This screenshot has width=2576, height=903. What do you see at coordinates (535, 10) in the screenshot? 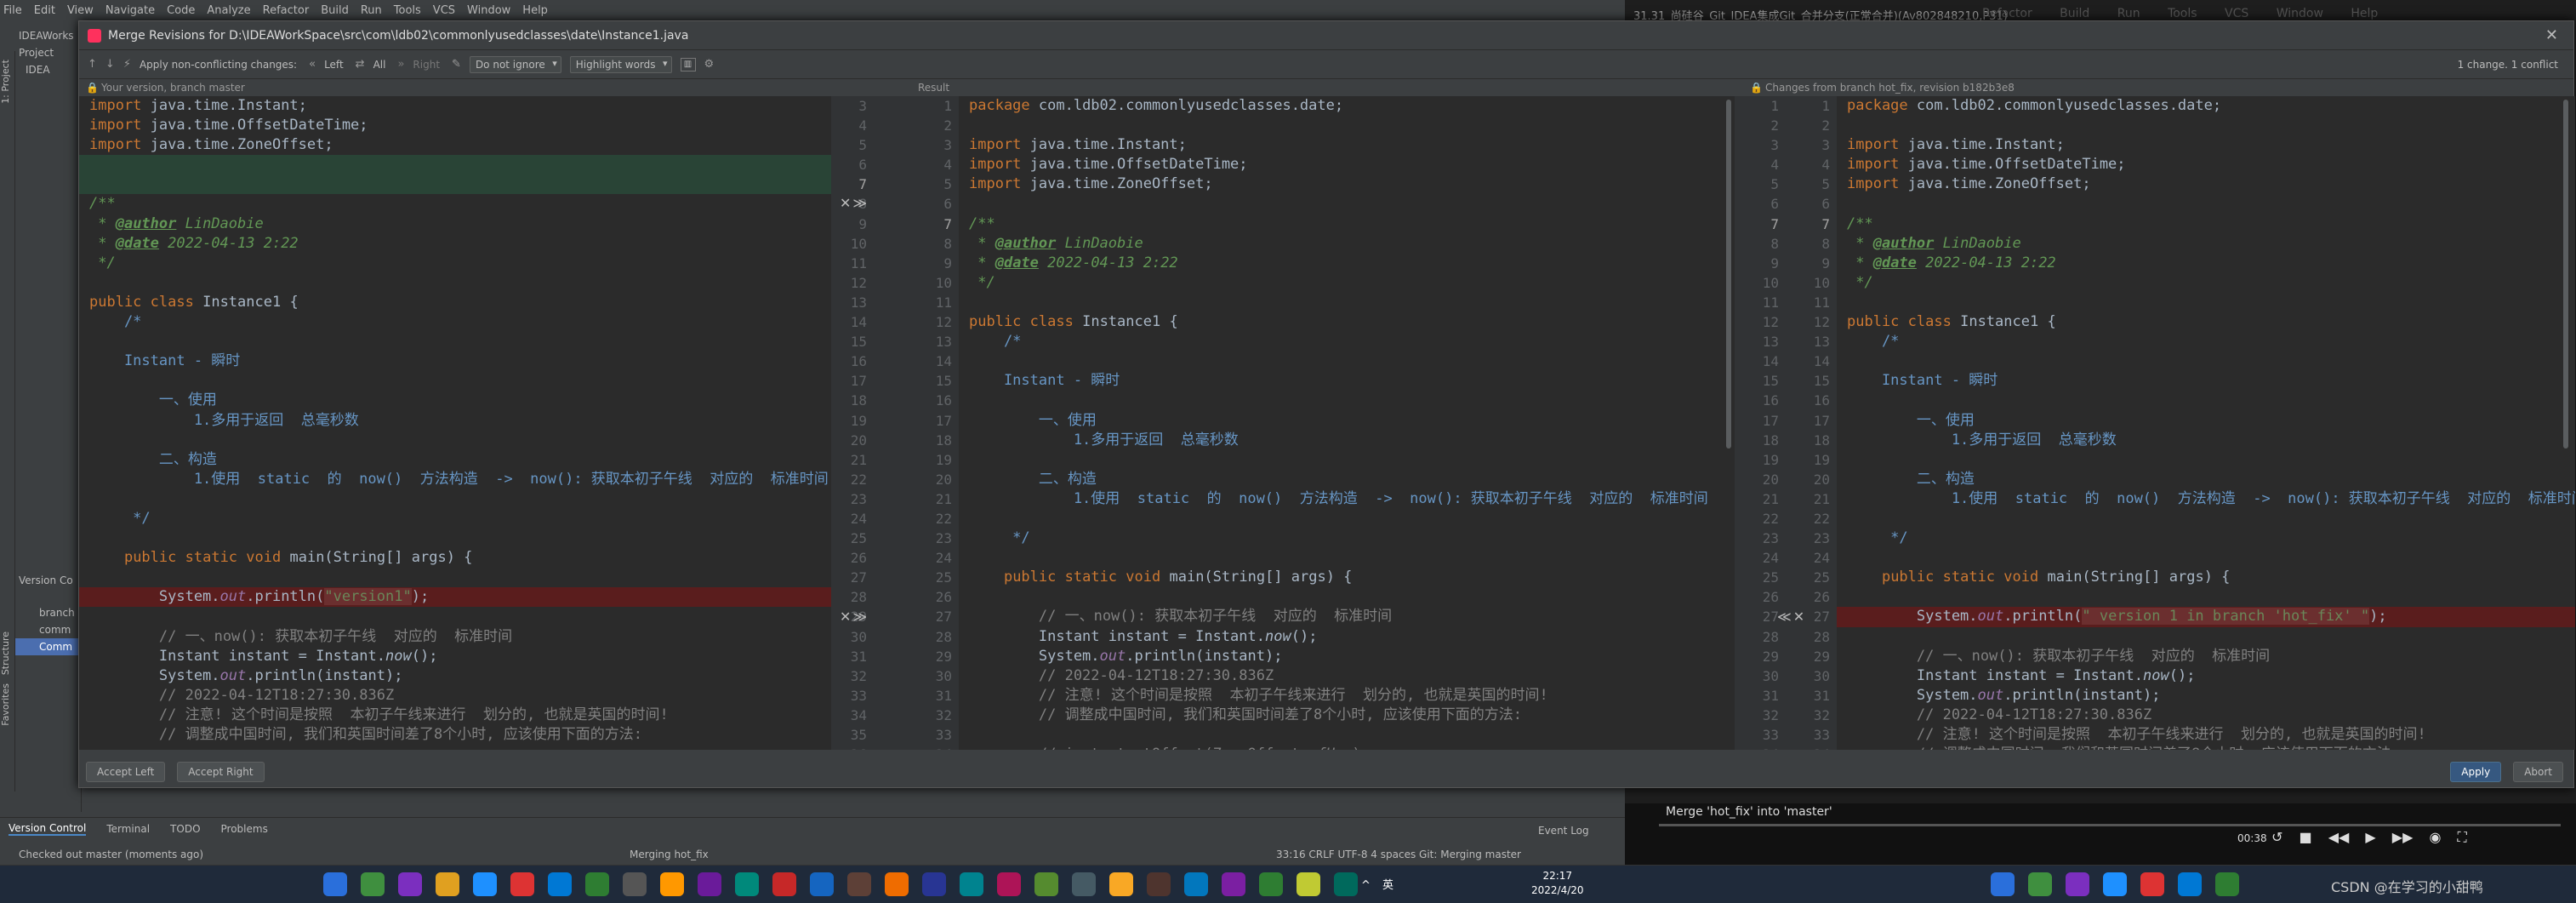
I see `menu-help: Help` at bounding box center [535, 10].